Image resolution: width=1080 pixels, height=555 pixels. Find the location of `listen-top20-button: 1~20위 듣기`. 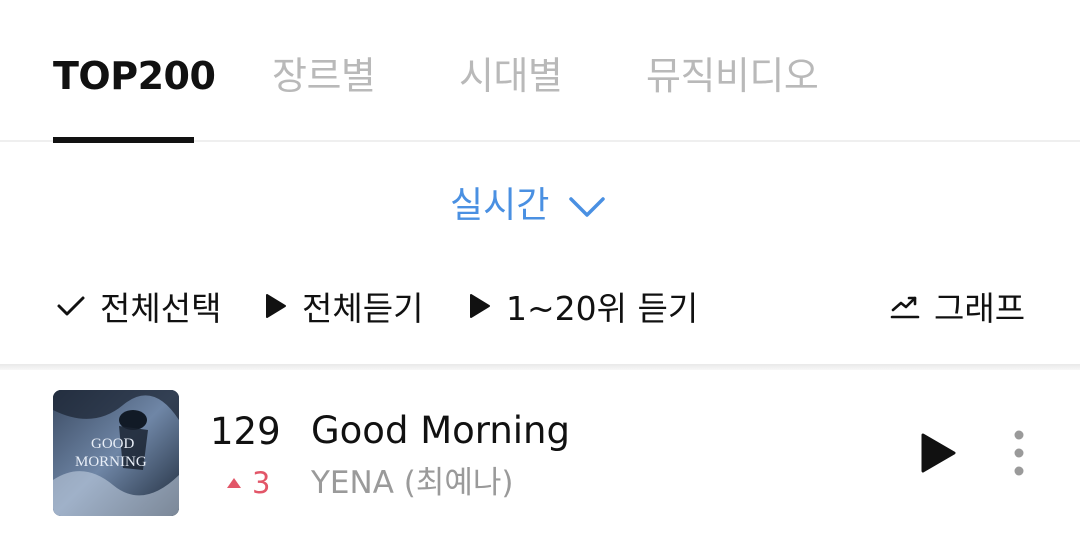

listen-top20-button: 1~20위 듣기 is located at coordinates (583, 306).